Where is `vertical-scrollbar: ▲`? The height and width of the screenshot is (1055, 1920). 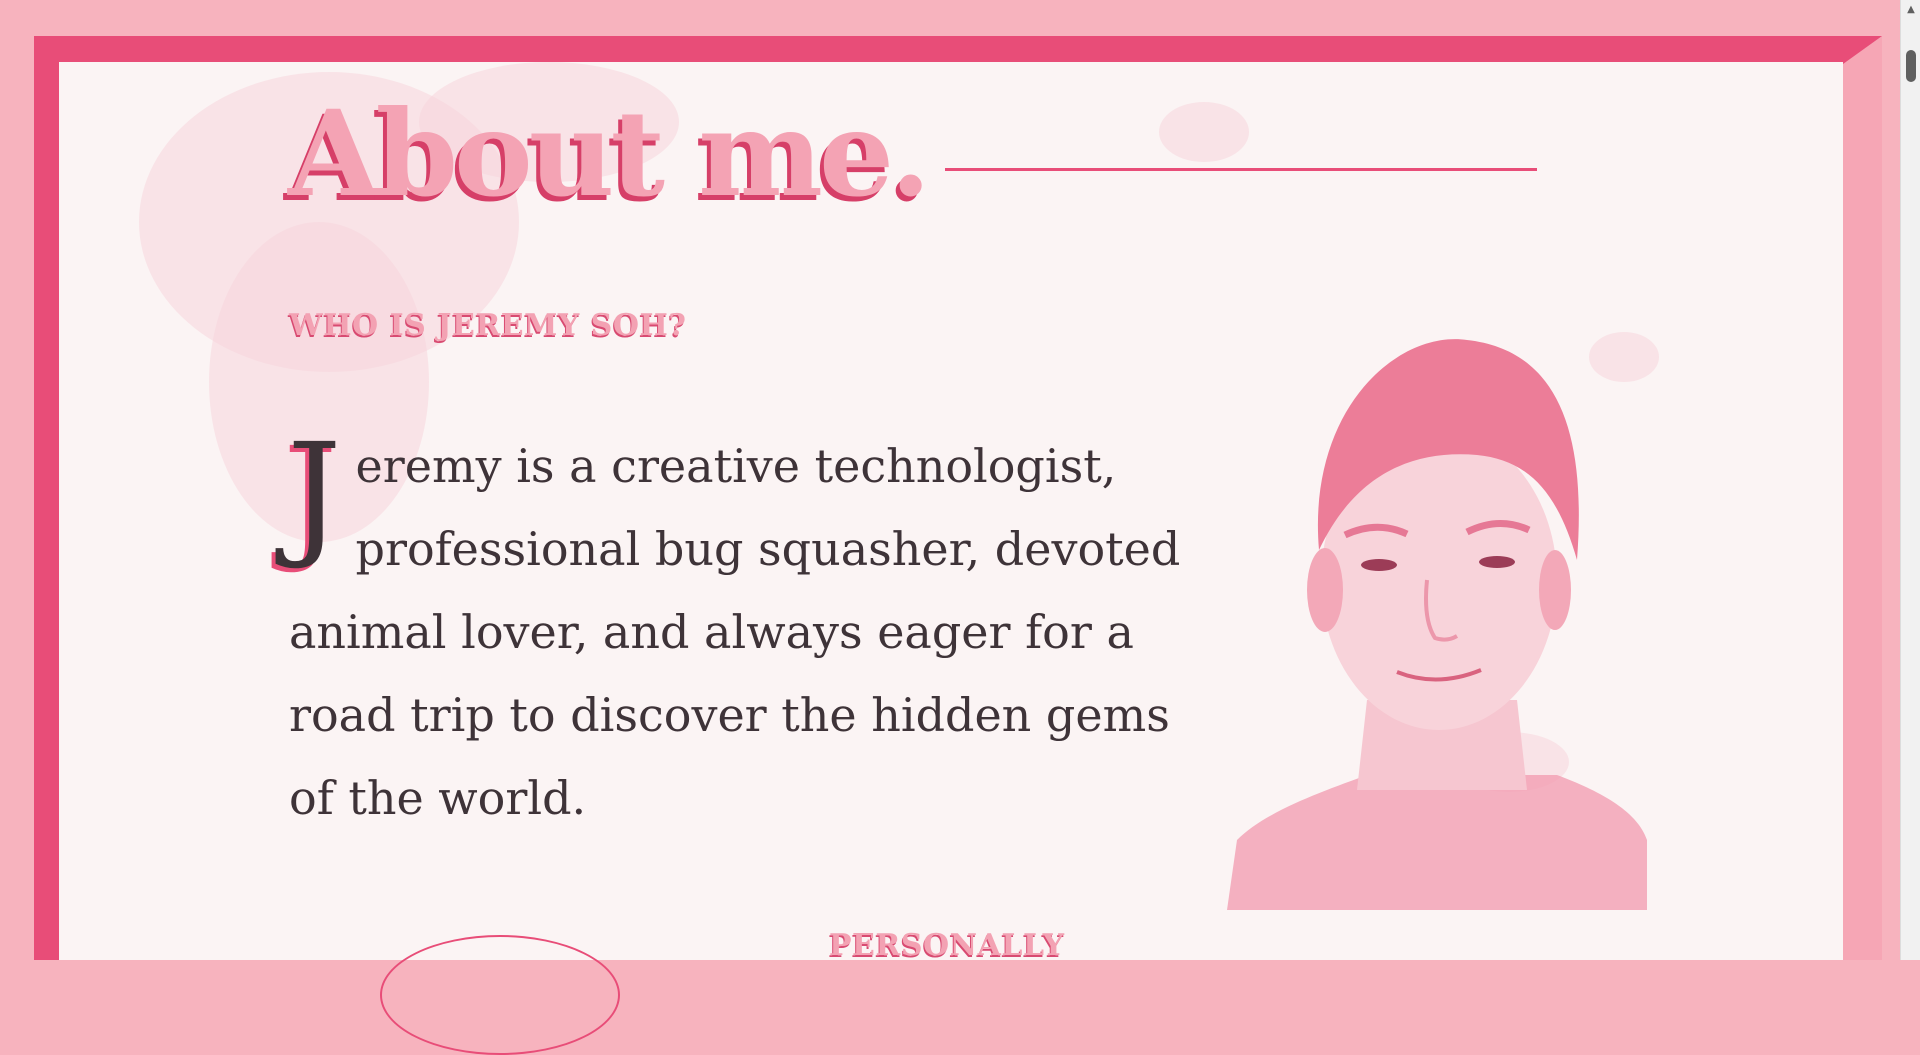
vertical-scrollbar: ▲ is located at coordinates (1910, 480).